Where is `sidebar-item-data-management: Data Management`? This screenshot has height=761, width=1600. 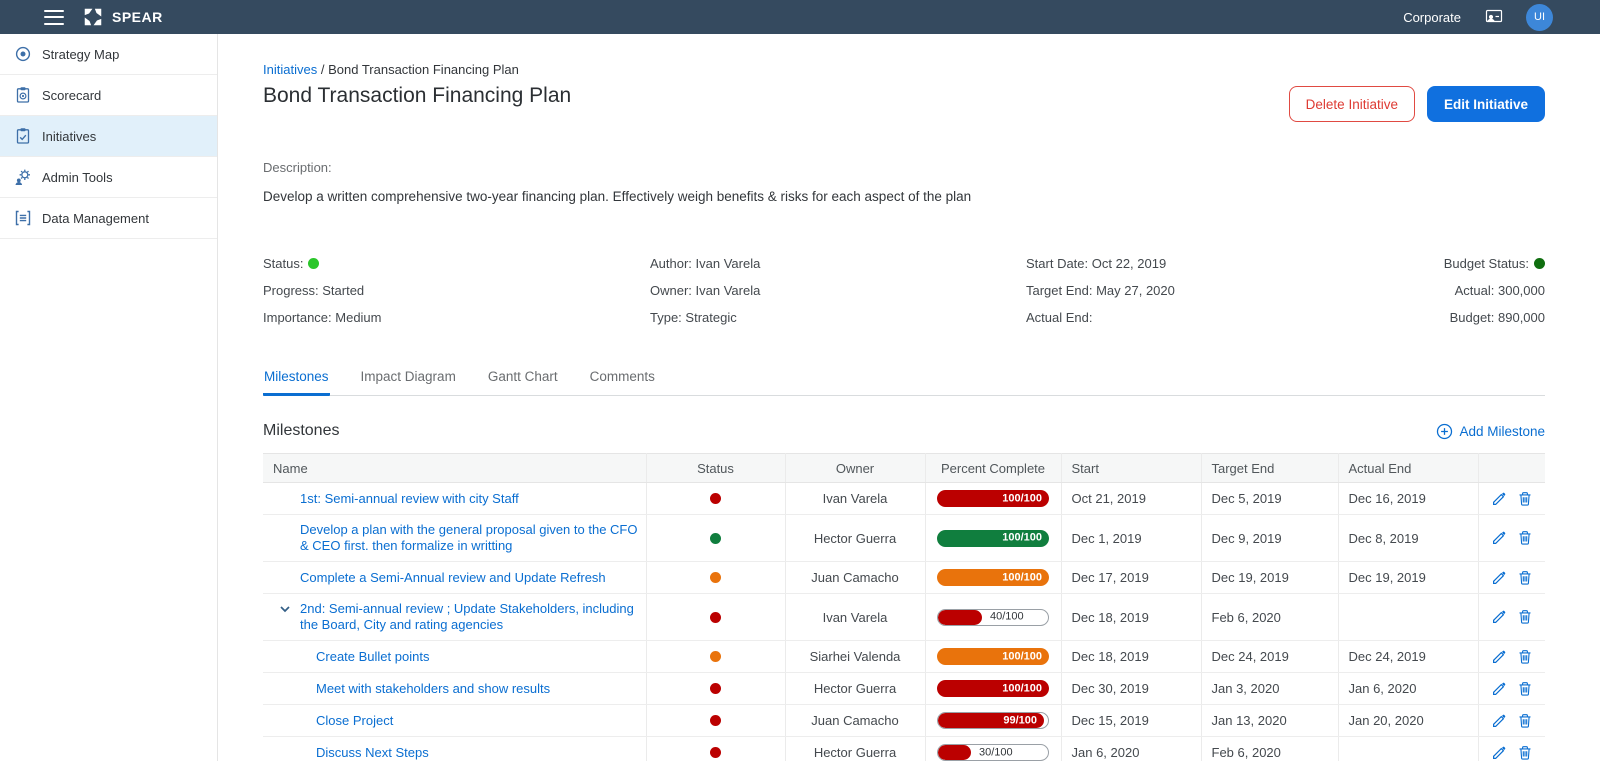
sidebar-item-data-management: Data Management is located at coordinates (108, 218).